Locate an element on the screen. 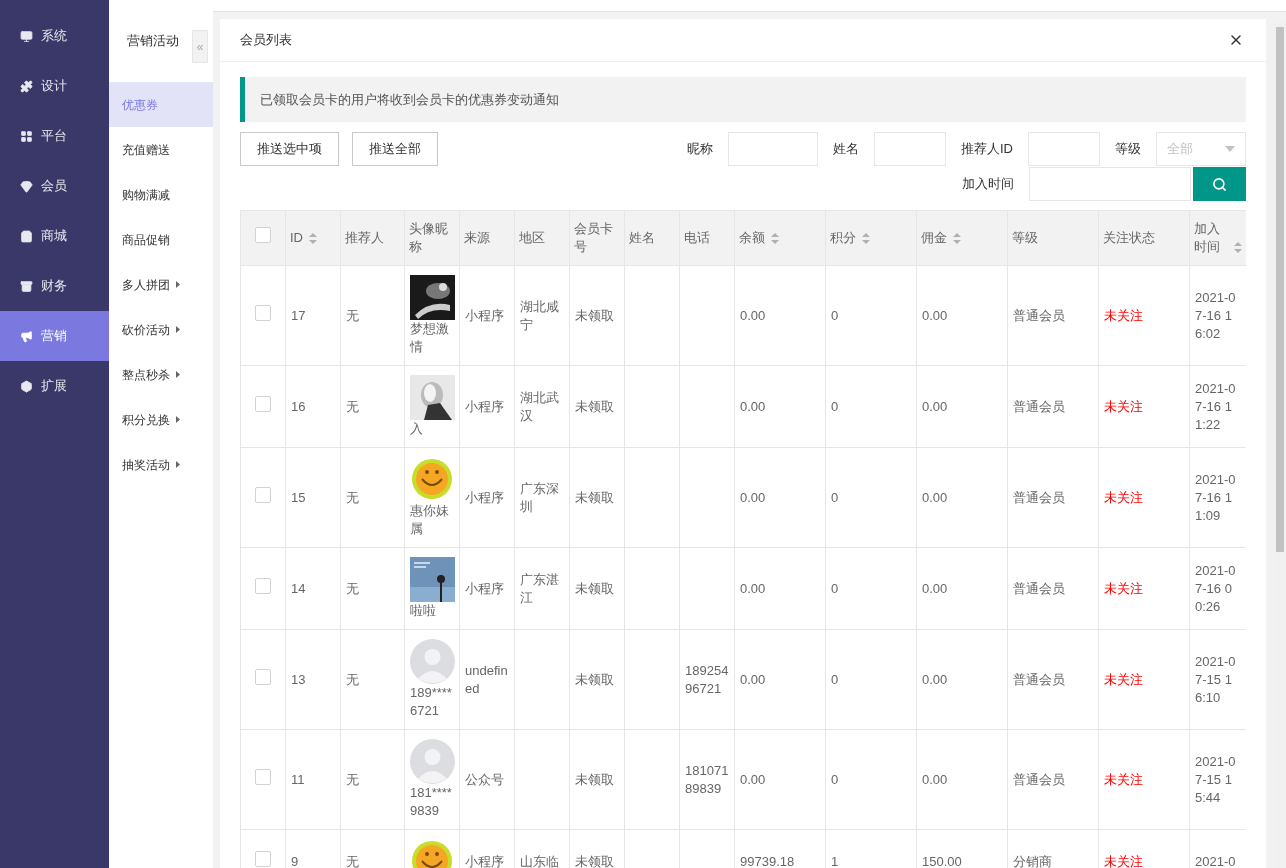 This screenshot has height=868, width=1286. table-cell: 1 is located at coordinates (835, 860).